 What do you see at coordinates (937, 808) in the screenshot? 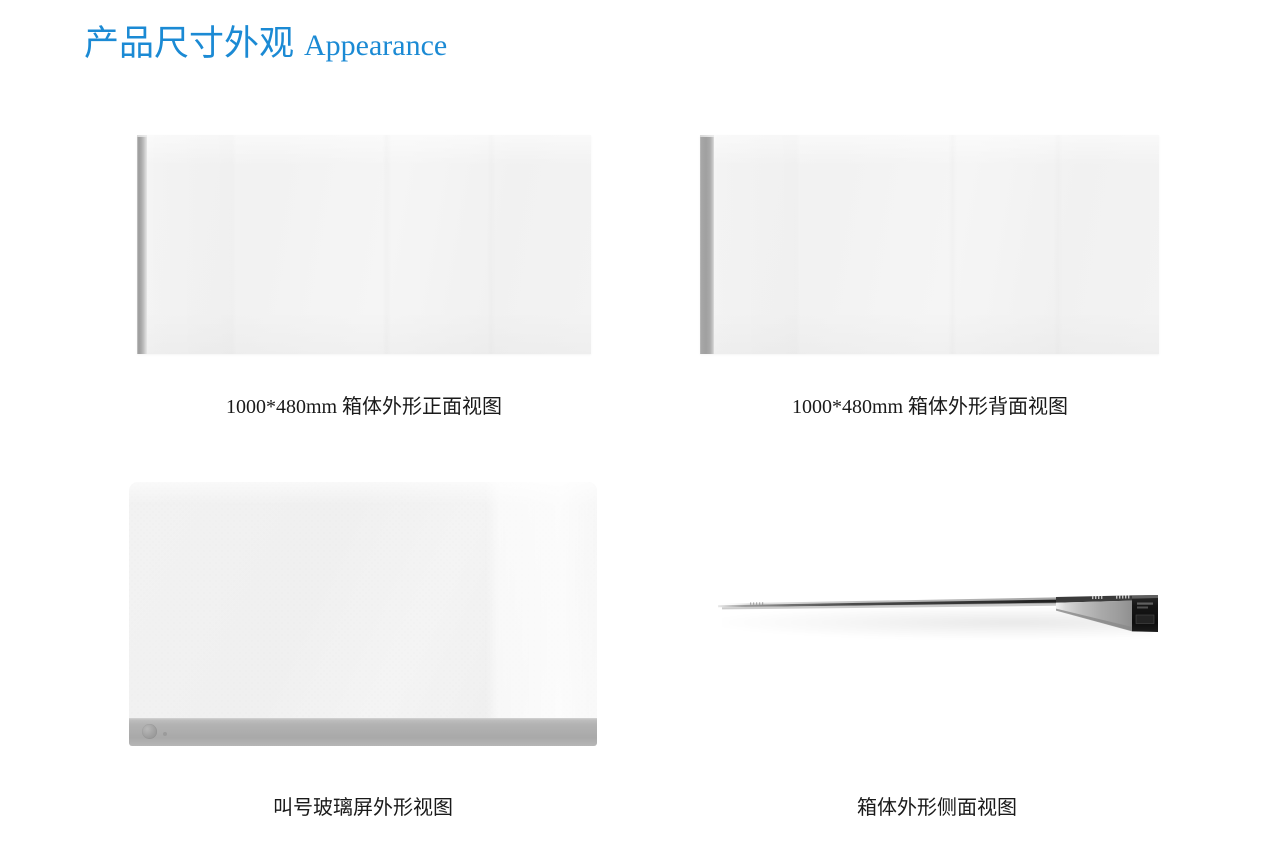
I see `caption-side-view: 箱体外形侧面视图` at bounding box center [937, 808].